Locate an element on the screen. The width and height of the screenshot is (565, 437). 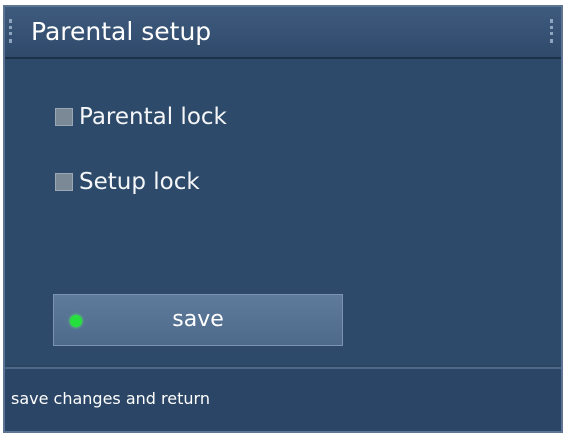
title-bar: Parental setup is located at coordinates (283, 33).